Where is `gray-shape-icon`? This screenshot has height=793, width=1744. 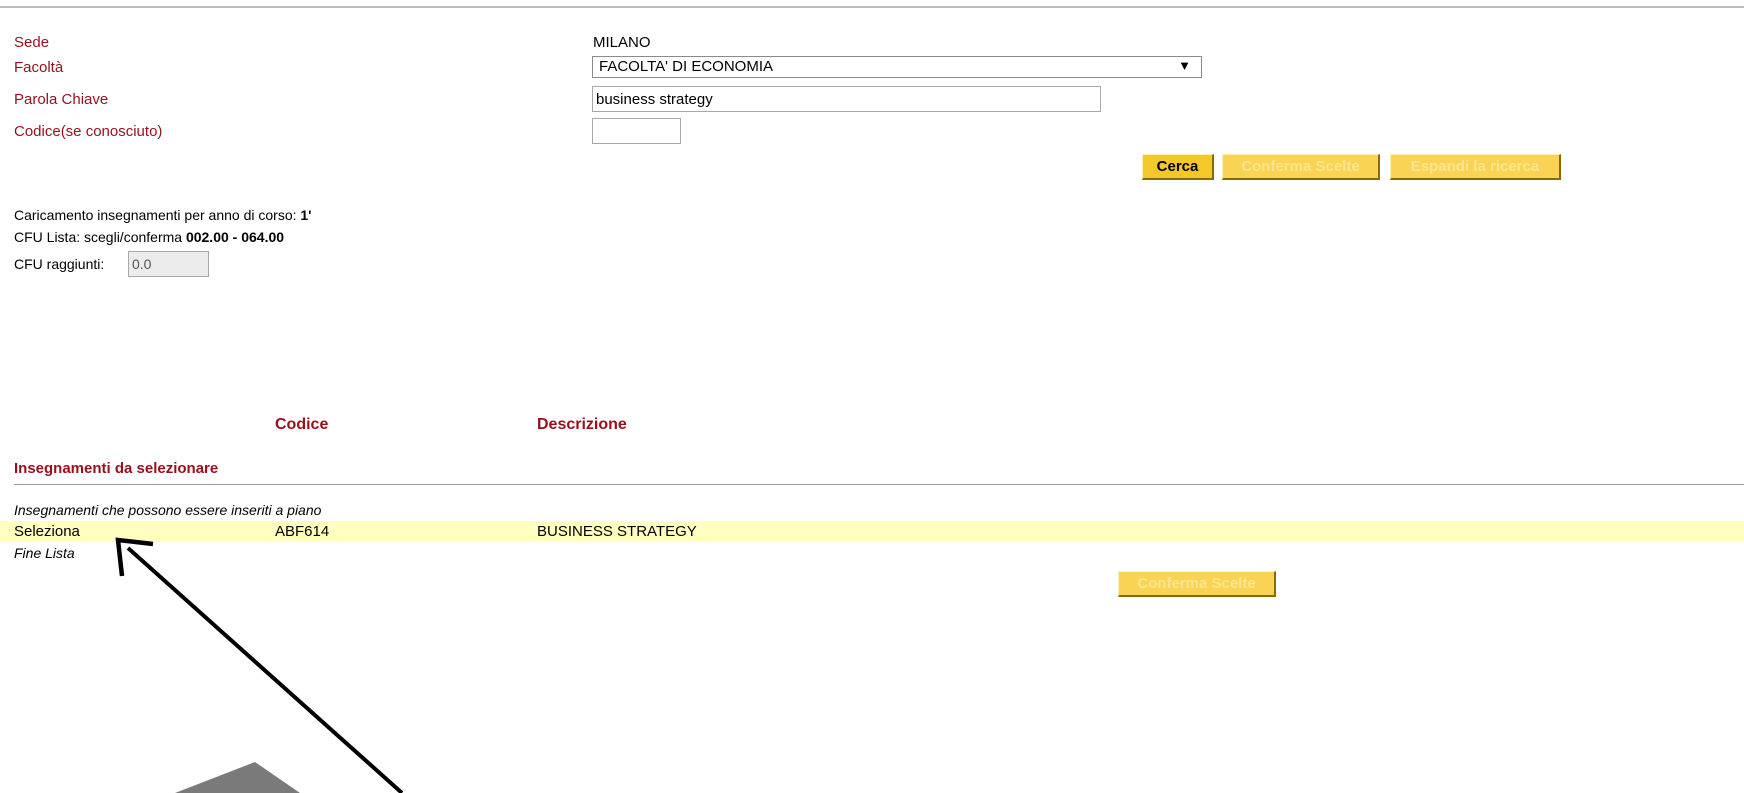 gray-shape-icon is located at coordinates (237, 777).